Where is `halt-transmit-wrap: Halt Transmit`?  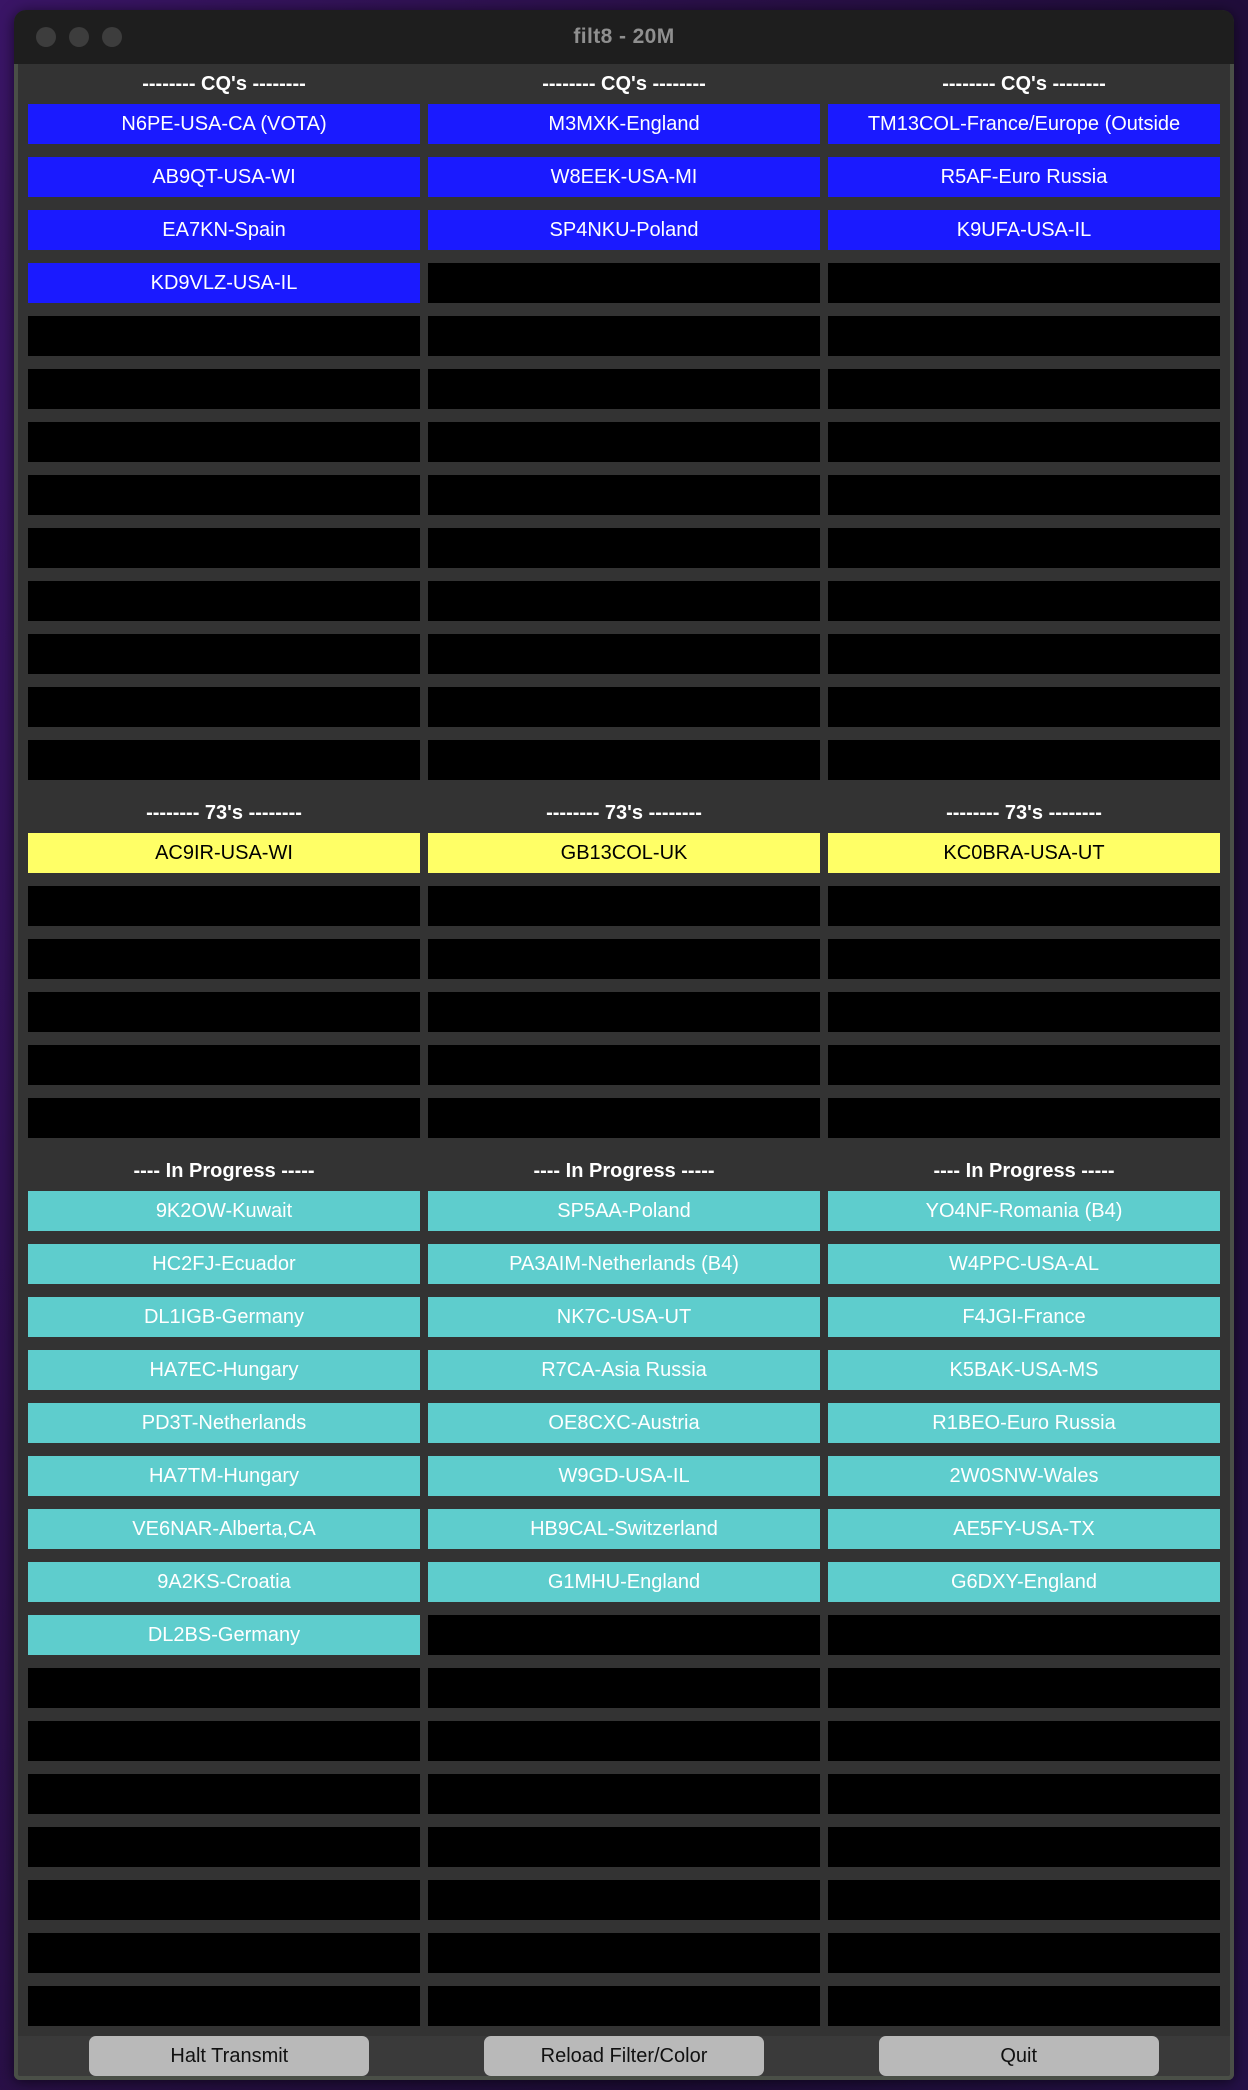
halt-transmit-wrap: Halt Transmit is located at coordinates (229, 2056).